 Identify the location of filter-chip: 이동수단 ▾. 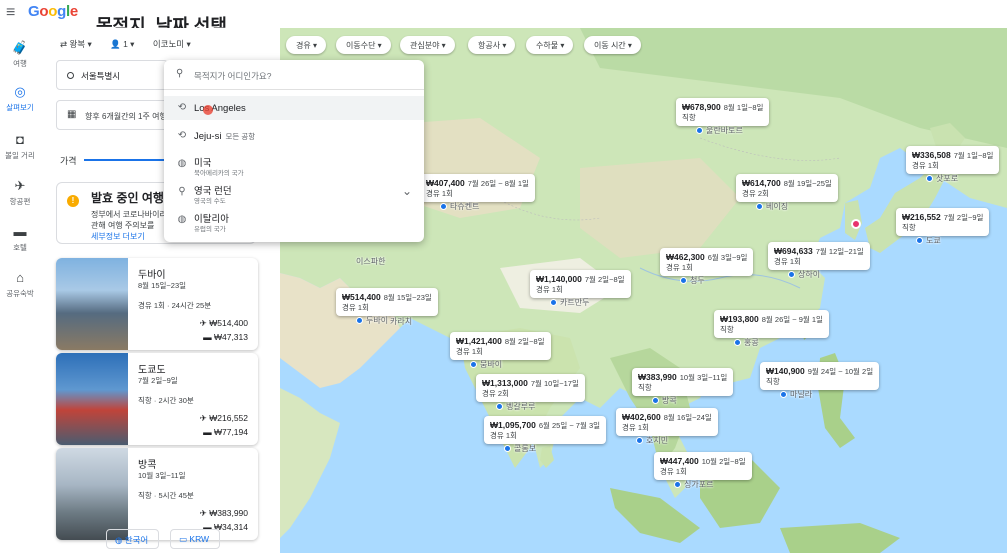
(363, 45).